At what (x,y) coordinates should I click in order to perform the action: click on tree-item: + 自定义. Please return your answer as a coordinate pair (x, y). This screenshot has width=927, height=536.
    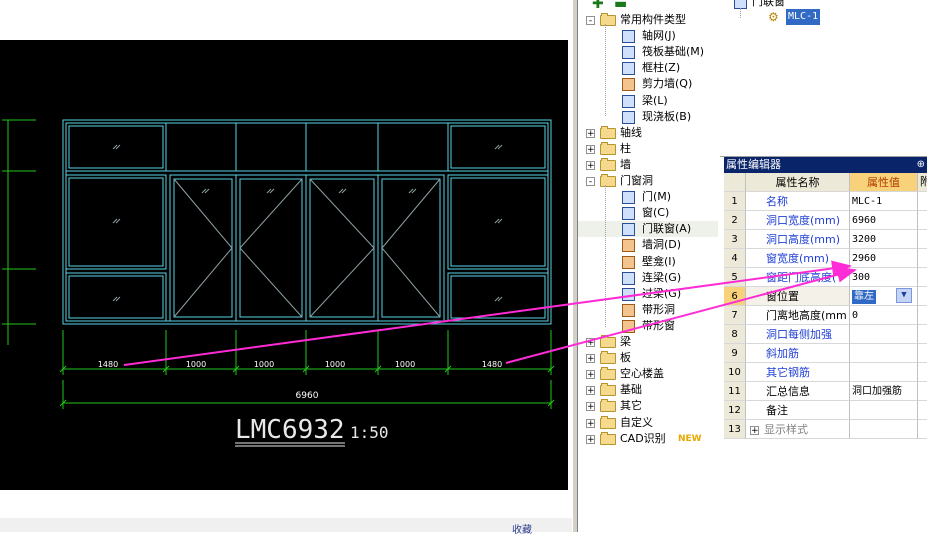
    Looking at the image, I should click on (648, 423).